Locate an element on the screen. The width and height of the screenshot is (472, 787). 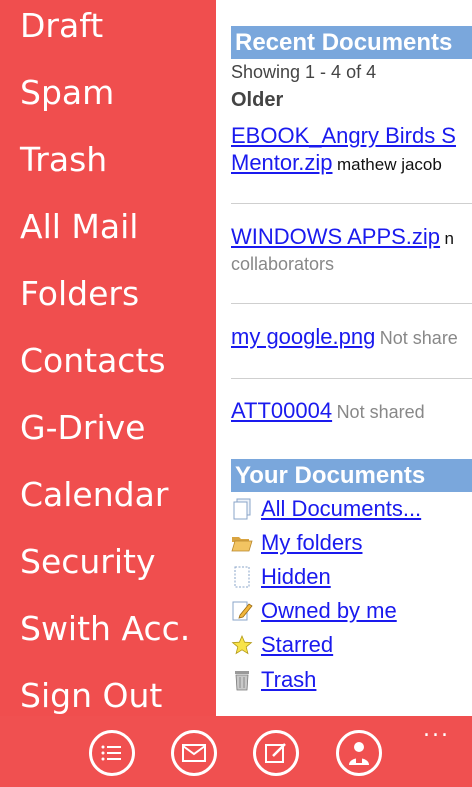
doc-link-ebook-cont: Mentor.zip is located at coordinates (282, 162).